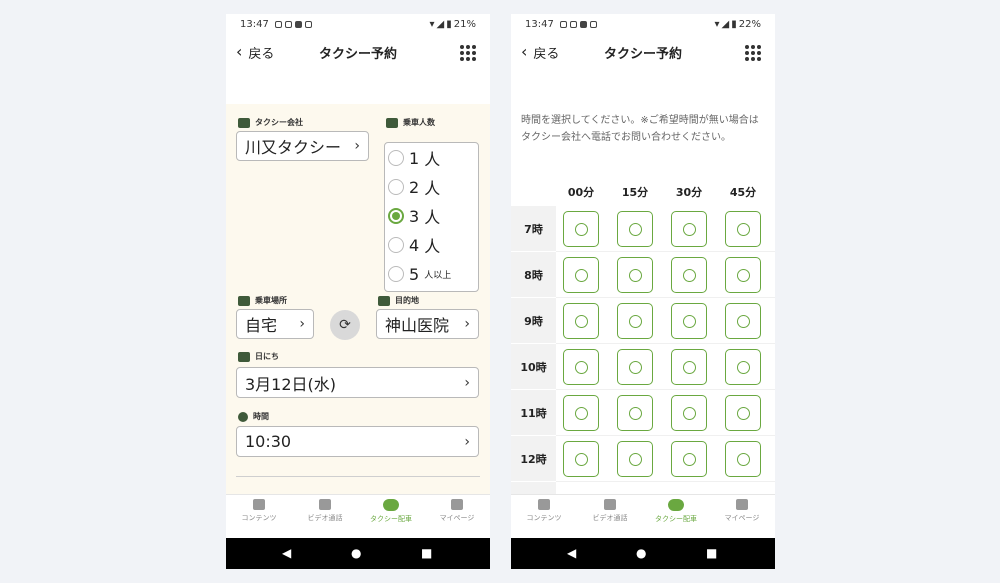 The height and width of the screenshot is (583, 1000). Describe the element at coordinates (665, 251) in the screenshot. I see `row-divider` at that location.